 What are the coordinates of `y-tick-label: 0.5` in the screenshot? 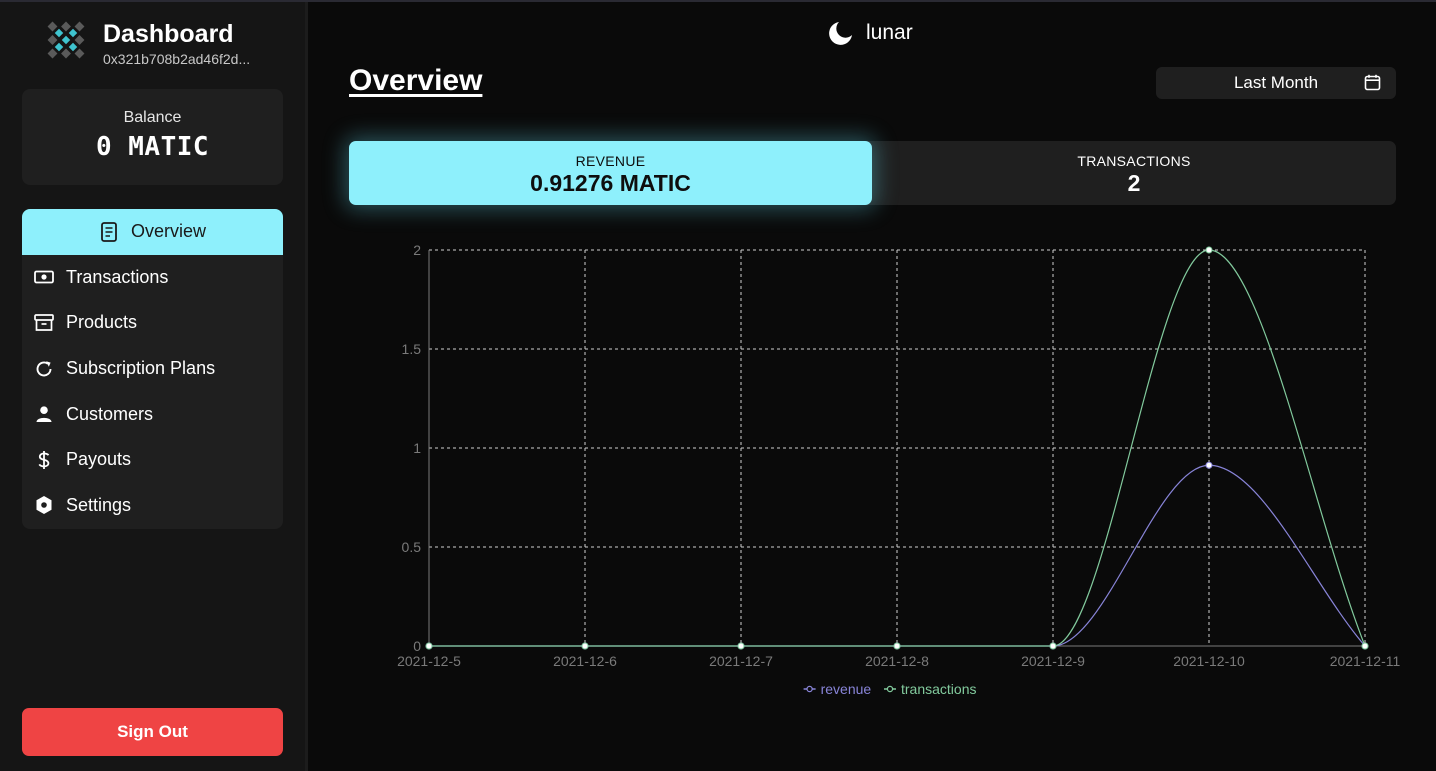 It's located at (412, 547).